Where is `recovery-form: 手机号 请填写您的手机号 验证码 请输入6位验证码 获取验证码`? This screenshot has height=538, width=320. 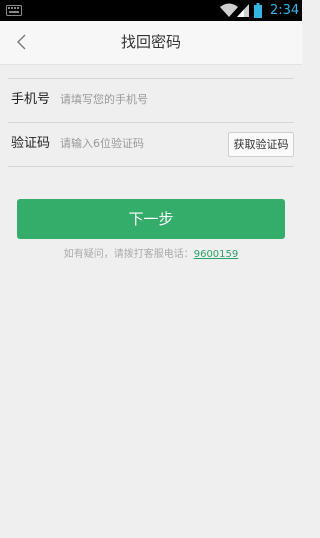
recovery-form: 手机号 请填写您的手机号 验证码 请输入6位验证码 获取验证码 is located at coordinates (151, 122).